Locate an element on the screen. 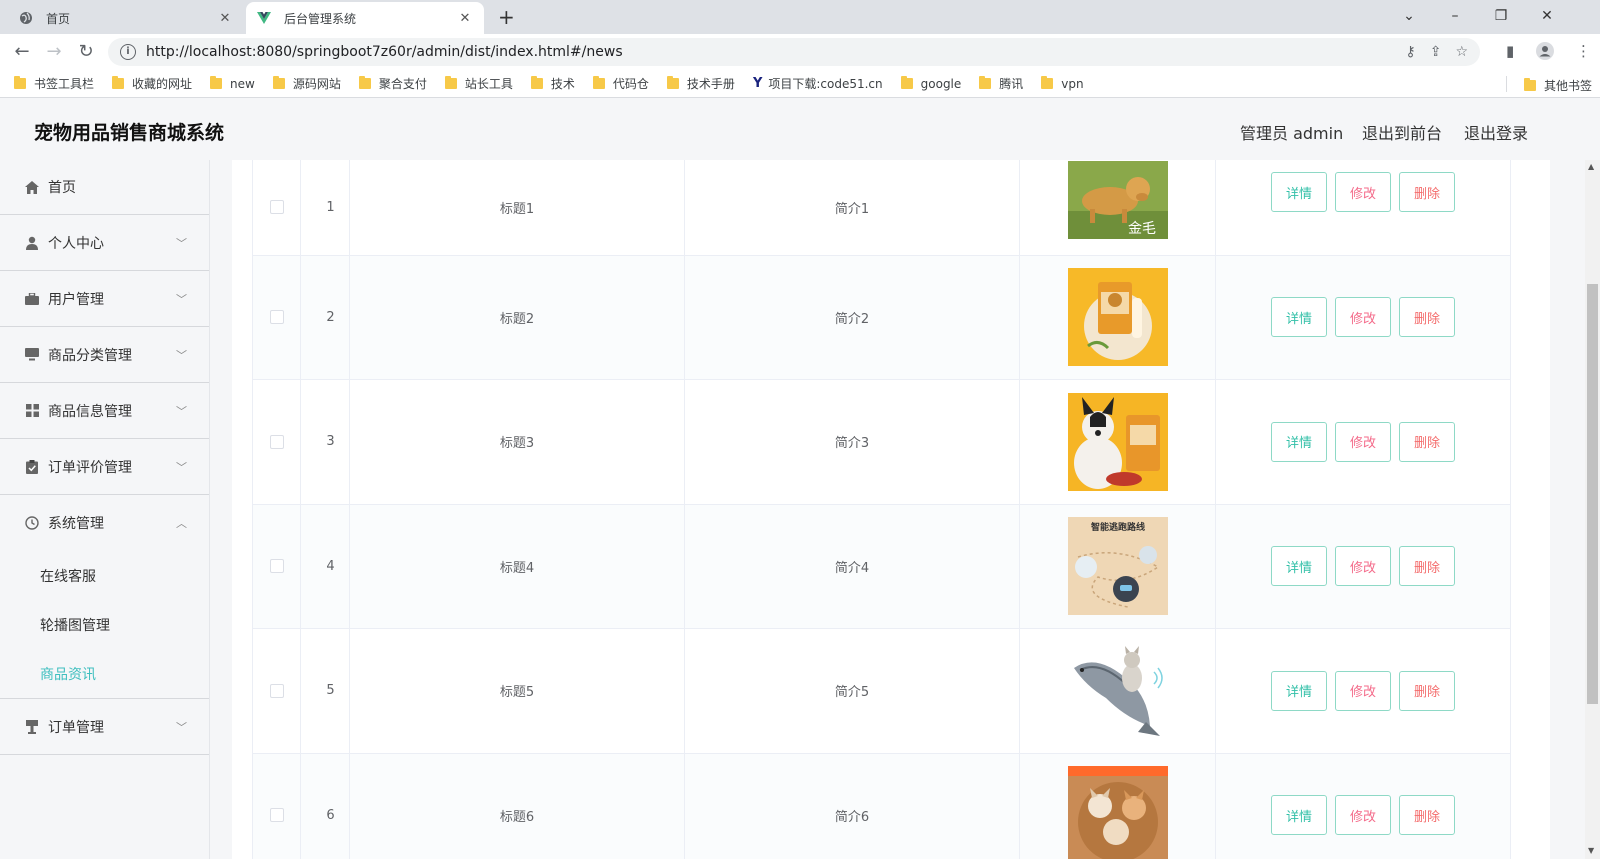 The width and height of the screenshot is (1600, 859). tab-search-icon: ⌄ is located at coordinates (1409, 16).